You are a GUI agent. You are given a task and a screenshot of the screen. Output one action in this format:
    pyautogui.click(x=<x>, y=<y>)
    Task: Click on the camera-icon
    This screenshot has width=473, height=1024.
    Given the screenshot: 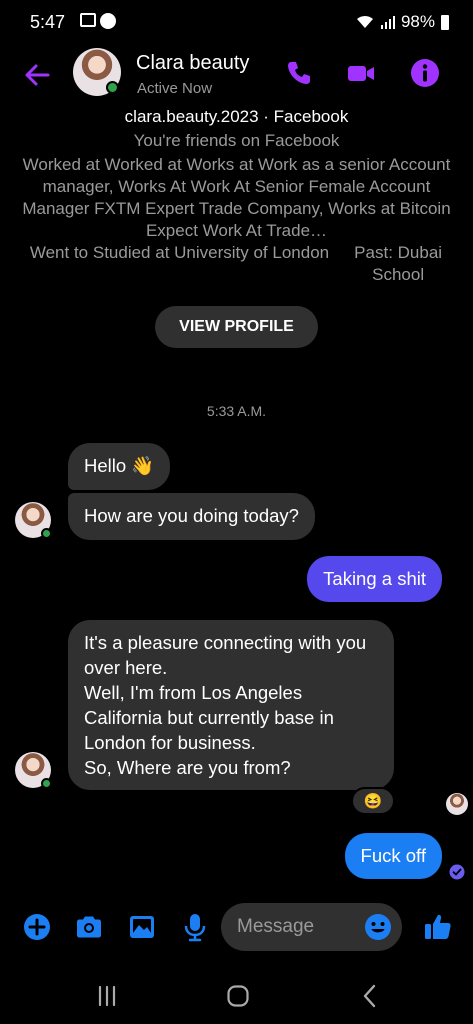 What is the action you would take?
    pyautogui.click(x=89, y=927)
    